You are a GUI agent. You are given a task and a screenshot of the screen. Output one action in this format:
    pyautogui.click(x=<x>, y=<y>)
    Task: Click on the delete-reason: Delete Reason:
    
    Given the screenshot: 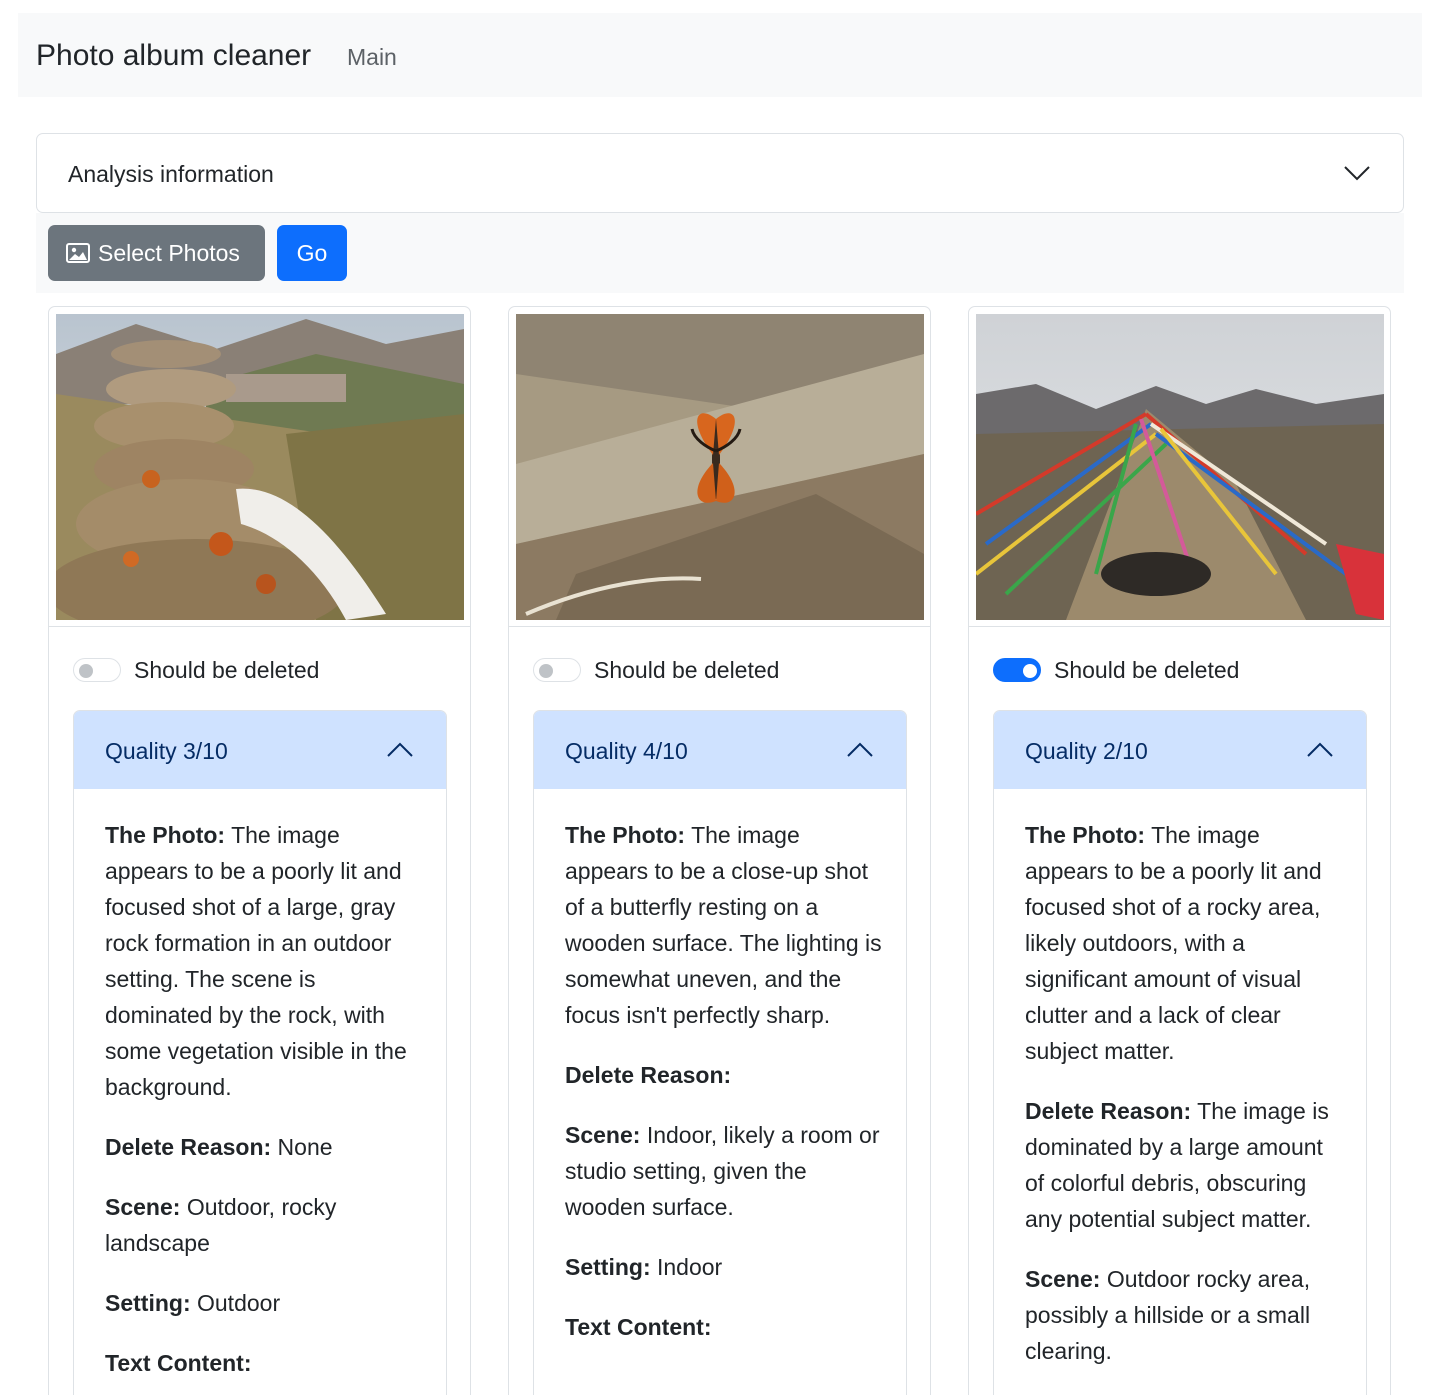 What is the action you would take?
    pyautogui.click(x=648, y=1075)
    